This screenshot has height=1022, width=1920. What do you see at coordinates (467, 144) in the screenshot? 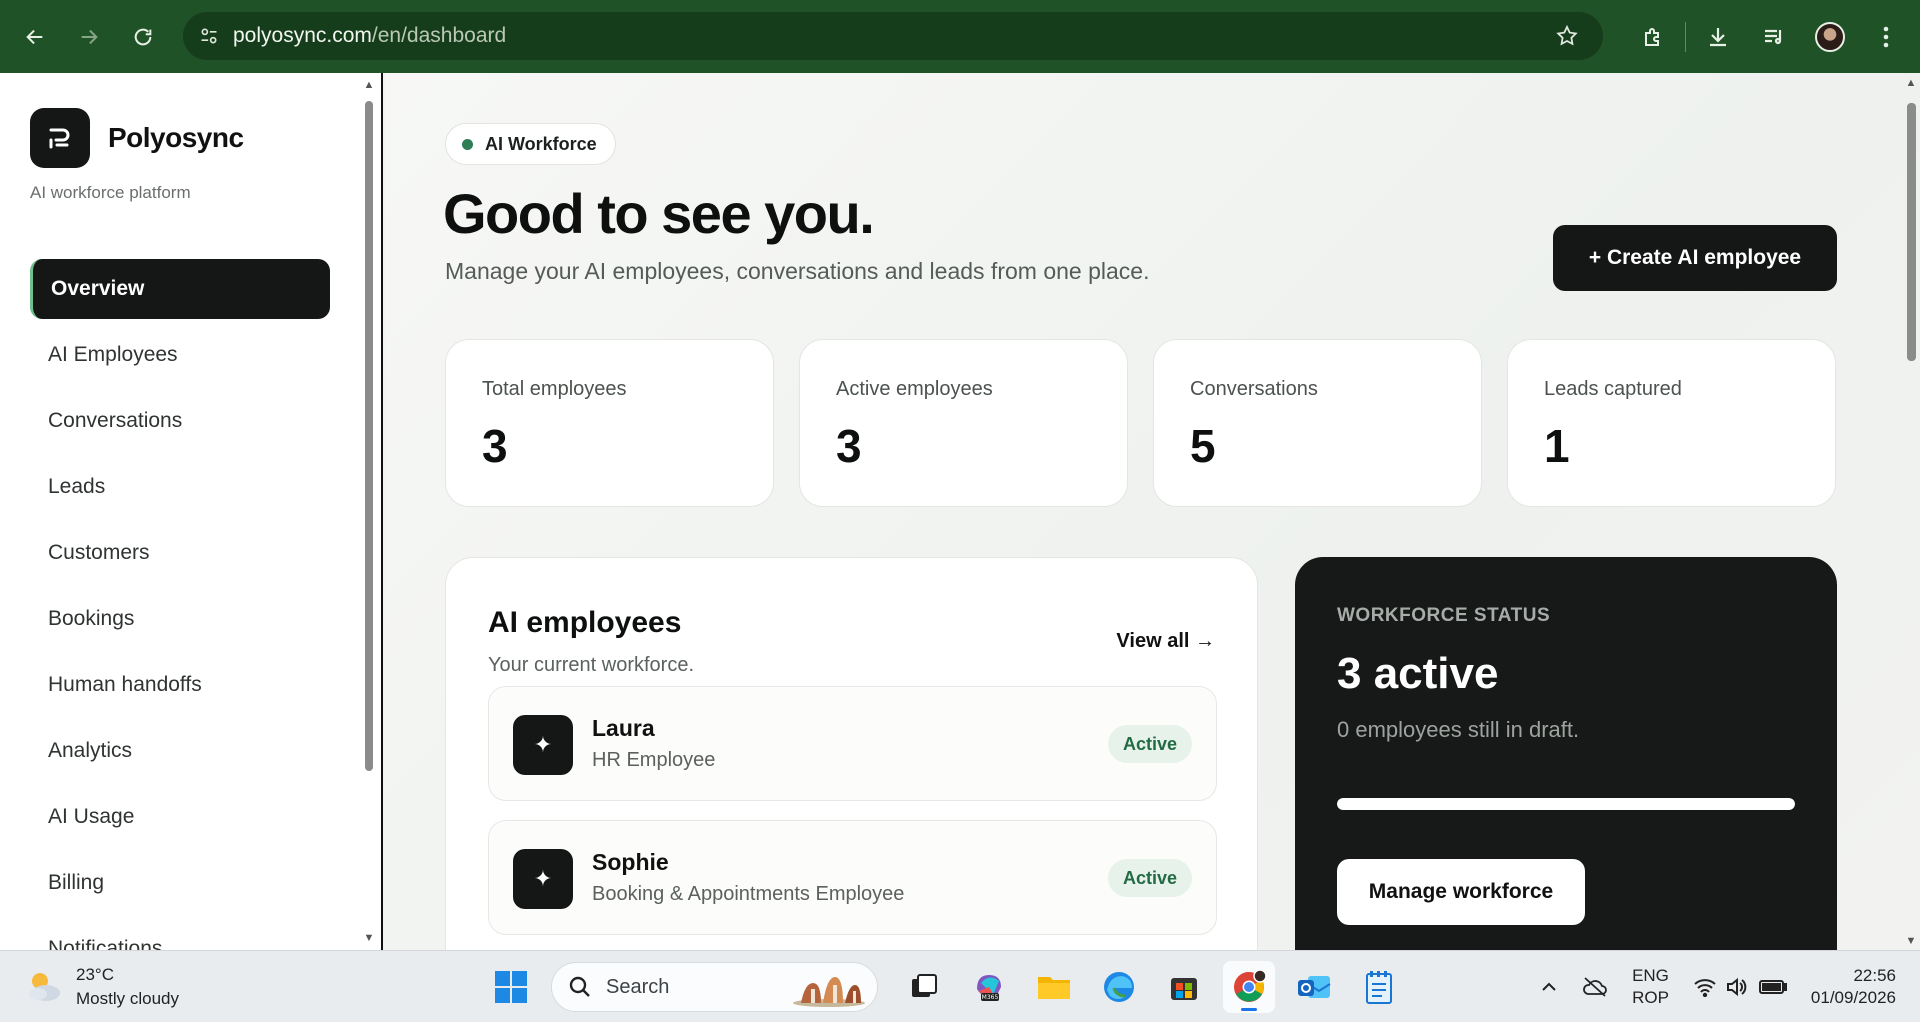
I see `status-dot-icon` at bounding box center [467, 144].